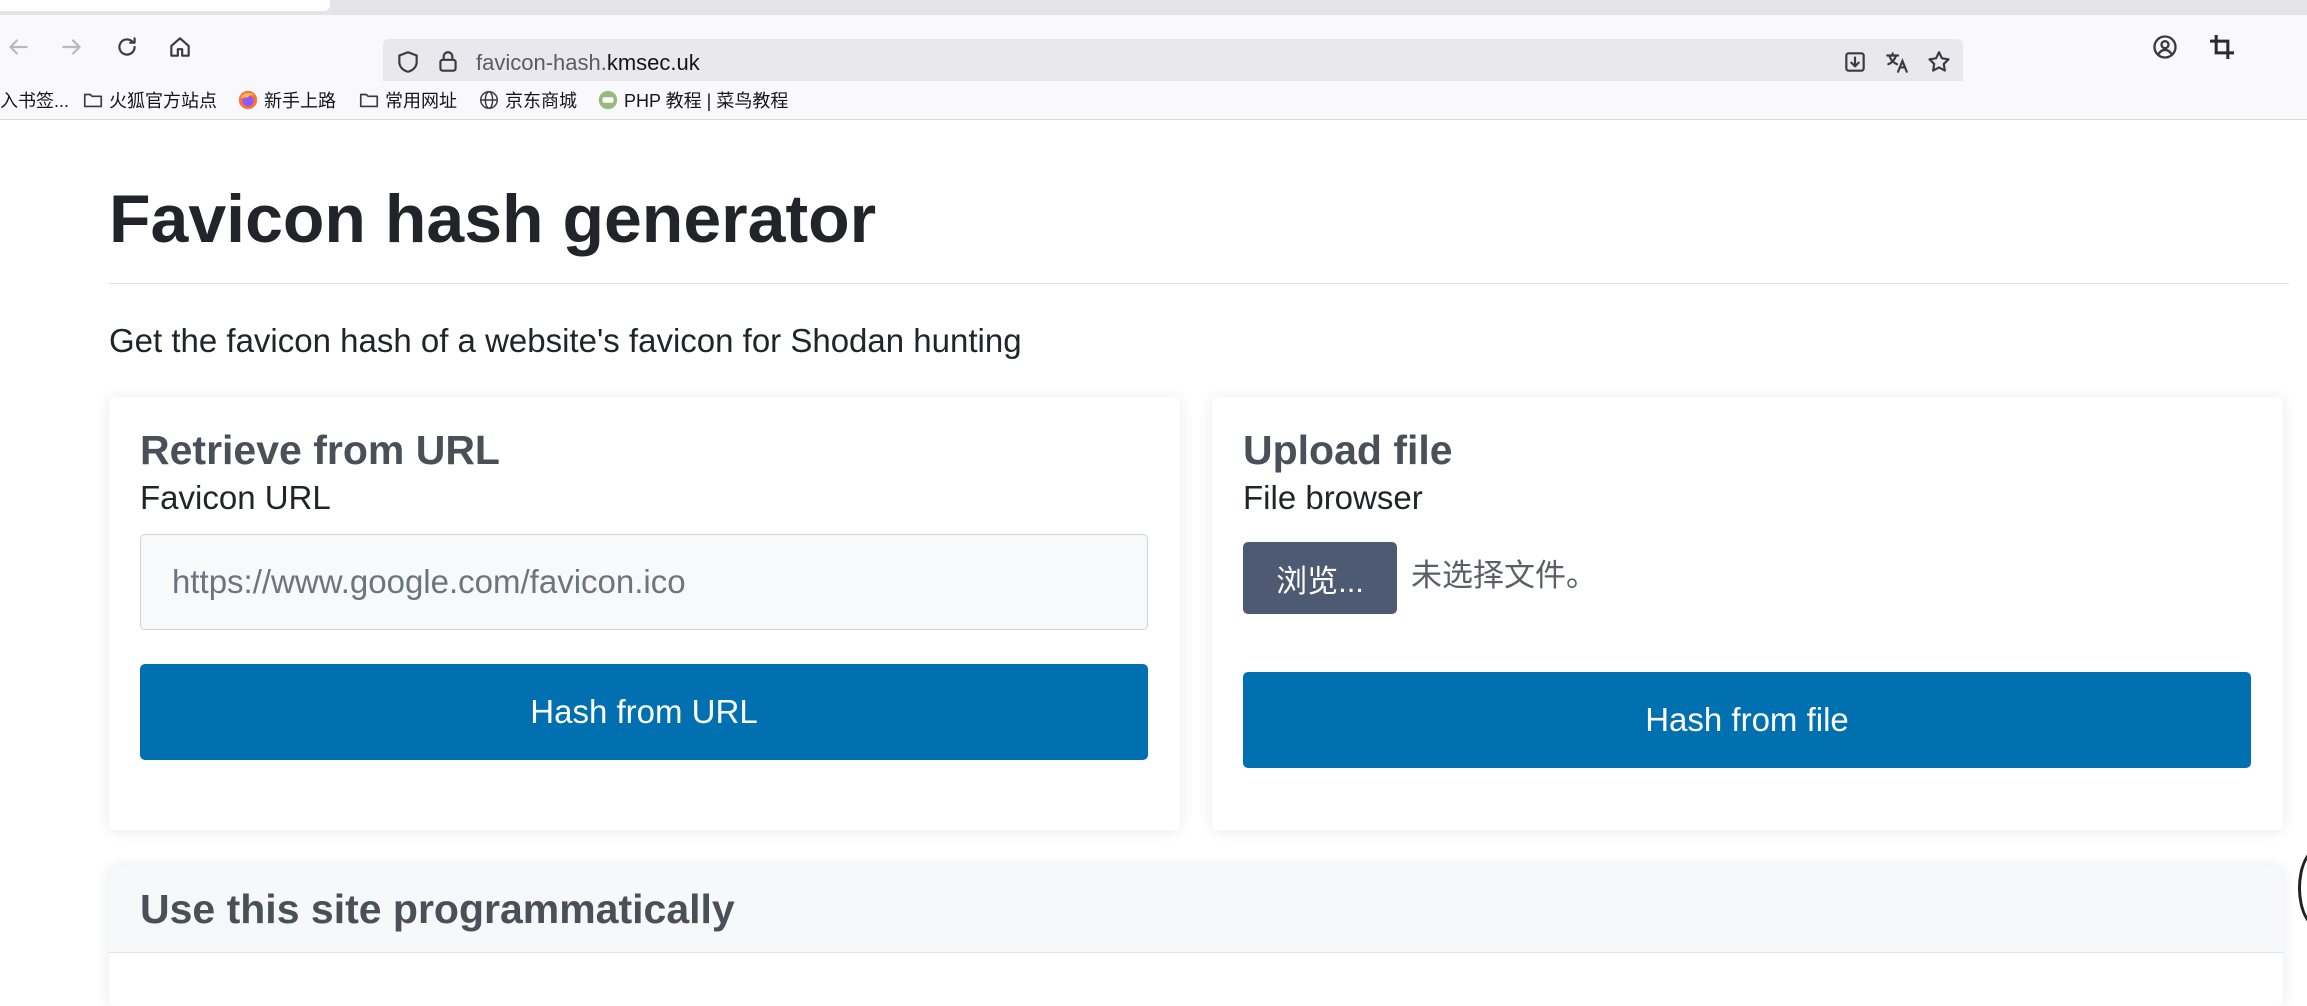 Image resolution: width=2307 pixels, height=1006 pixels. Describe the element at coordinates (1333, 497) in the screenshot. I see `file-browser-label: File browser` at that location.